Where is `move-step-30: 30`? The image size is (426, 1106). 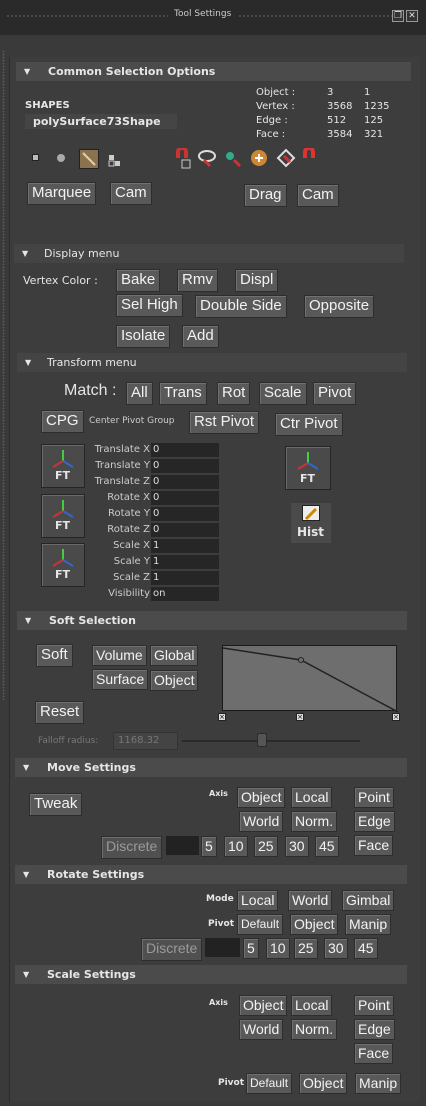
move-step-30: 30 is located at coordinates (297, 846).